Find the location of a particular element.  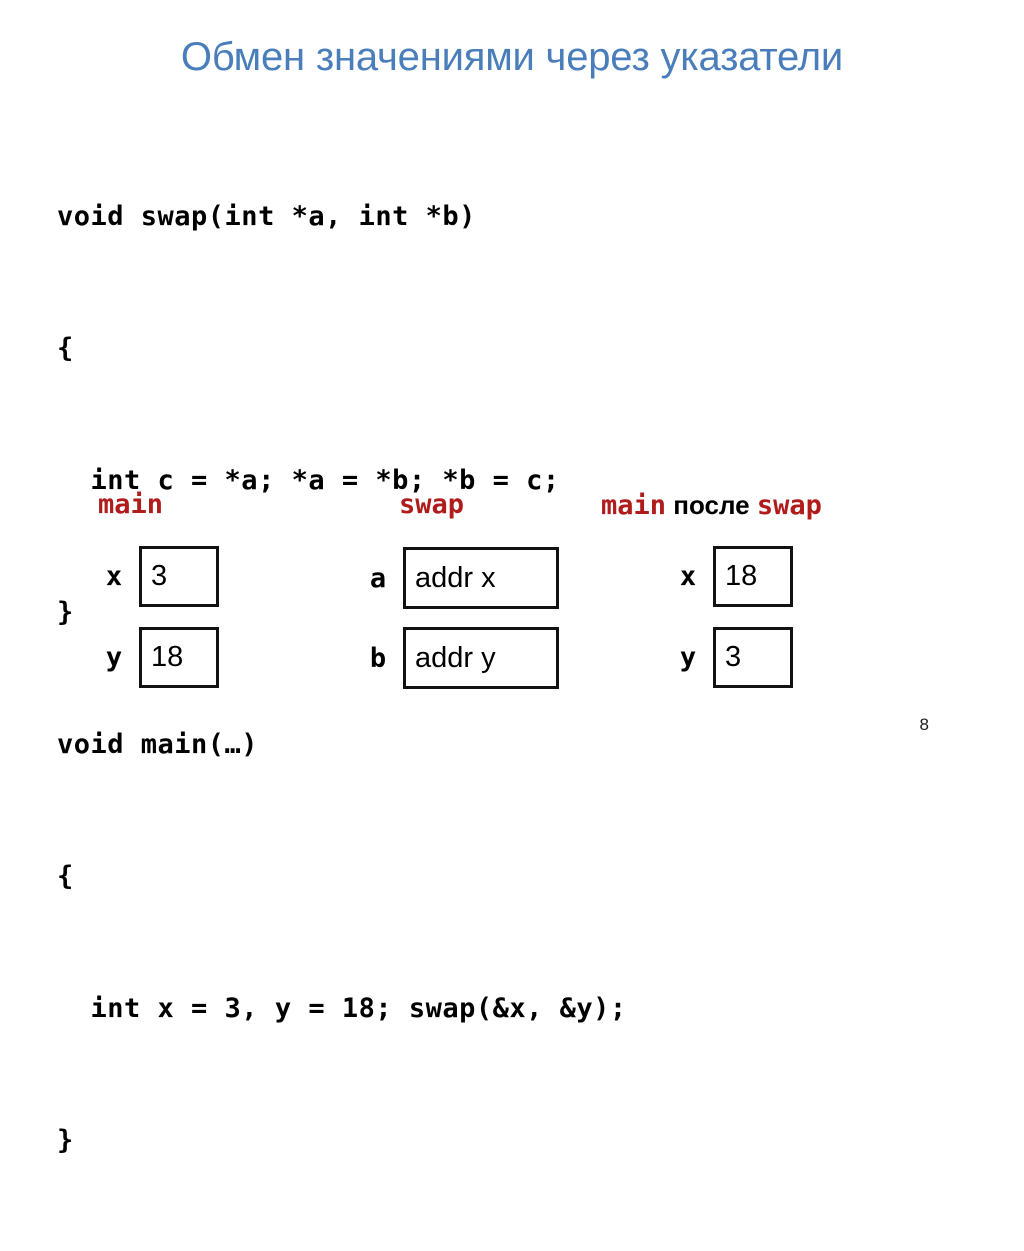

variable-row-y-after: y 3 is located at coordinates (735, 657).